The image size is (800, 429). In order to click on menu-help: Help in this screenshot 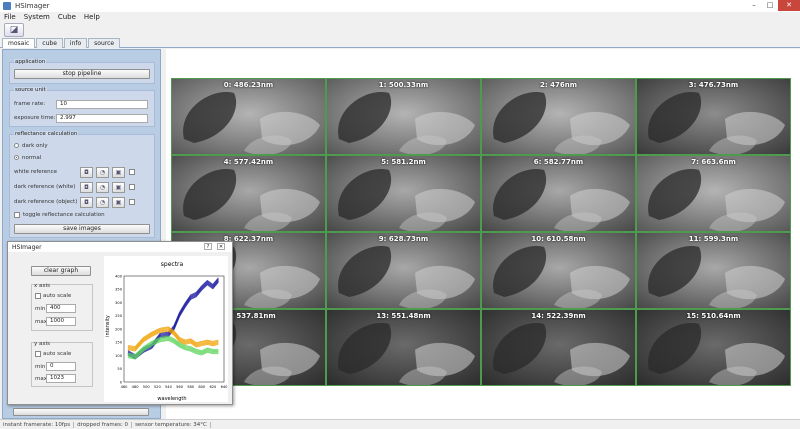, I will do `click(92, 17)`.